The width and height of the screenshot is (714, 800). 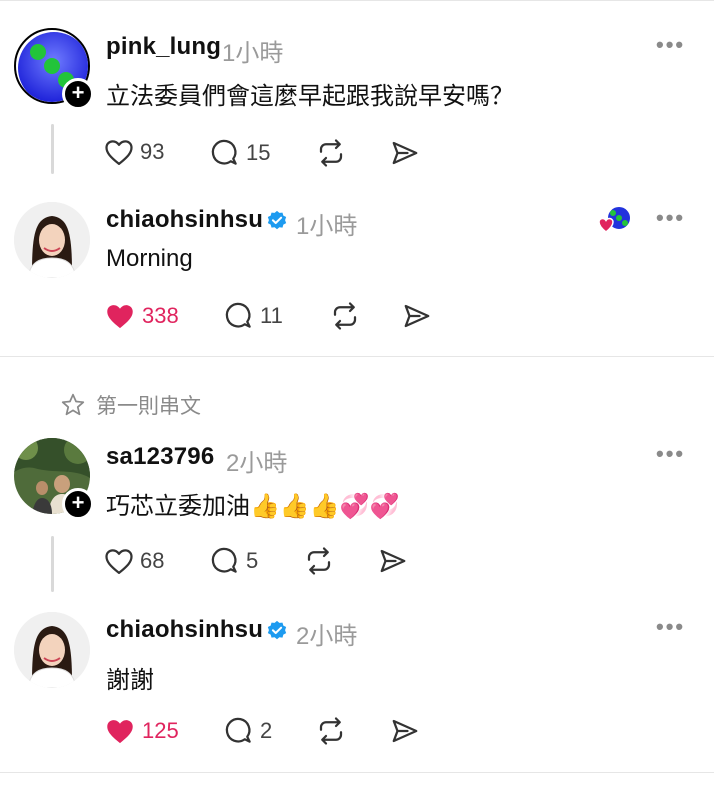 I want to click on top-divider, so click(x=357, y=0).